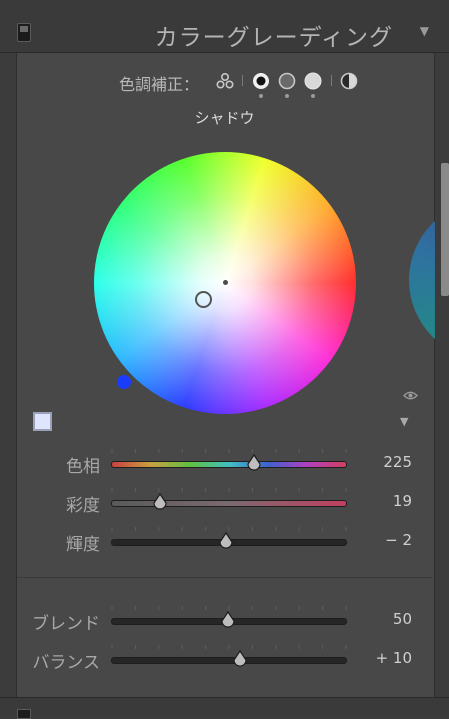 Image resolution: width=449 pixels, height=719 pixels. What do you see at coordinates (229, 660) in the screenshot?
I see `balance-slider-track` at bounding box center [229, 660].